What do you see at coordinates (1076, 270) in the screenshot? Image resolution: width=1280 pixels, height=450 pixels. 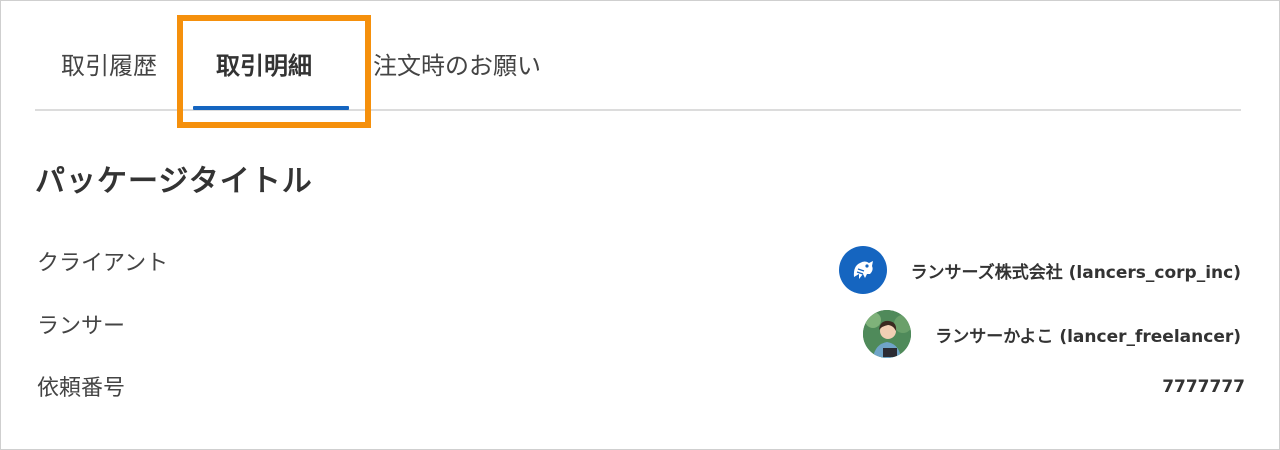 I see `client-name: ランサーズ株式会社 (lancers_corp_inc)` at bounding box center [1076, 270].